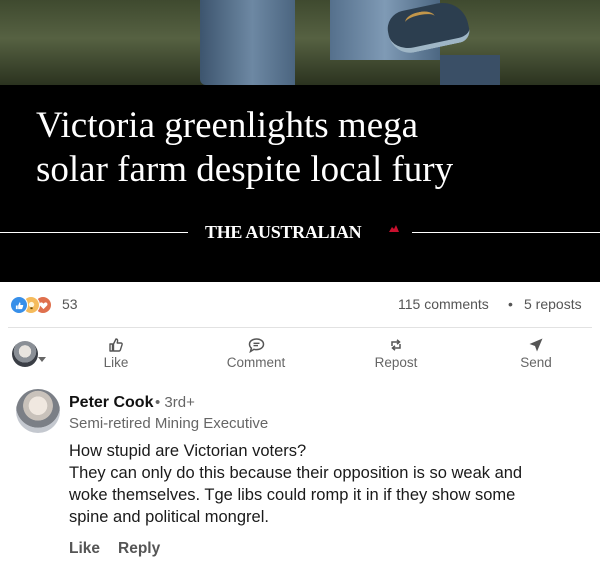 The width and height of the screenshot is (600, 569). Describe the element at coordinates (300, 42) in the screenshot. I see `article-photo` at that location.